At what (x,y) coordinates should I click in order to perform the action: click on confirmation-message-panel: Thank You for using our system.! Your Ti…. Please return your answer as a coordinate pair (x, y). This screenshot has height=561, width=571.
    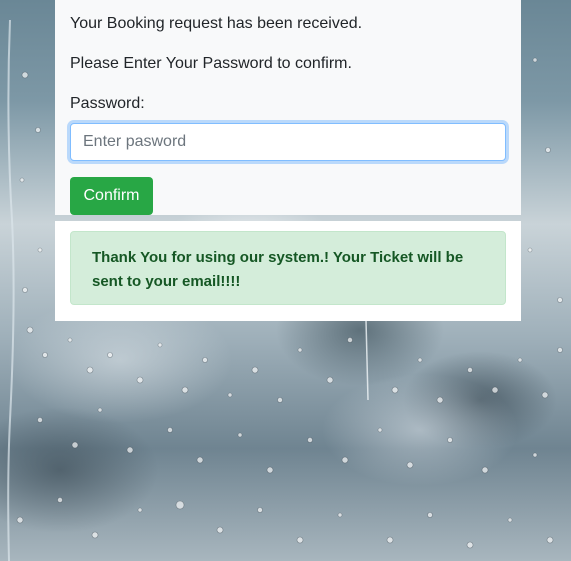
    Looking at the image, I should click on (288, 271).